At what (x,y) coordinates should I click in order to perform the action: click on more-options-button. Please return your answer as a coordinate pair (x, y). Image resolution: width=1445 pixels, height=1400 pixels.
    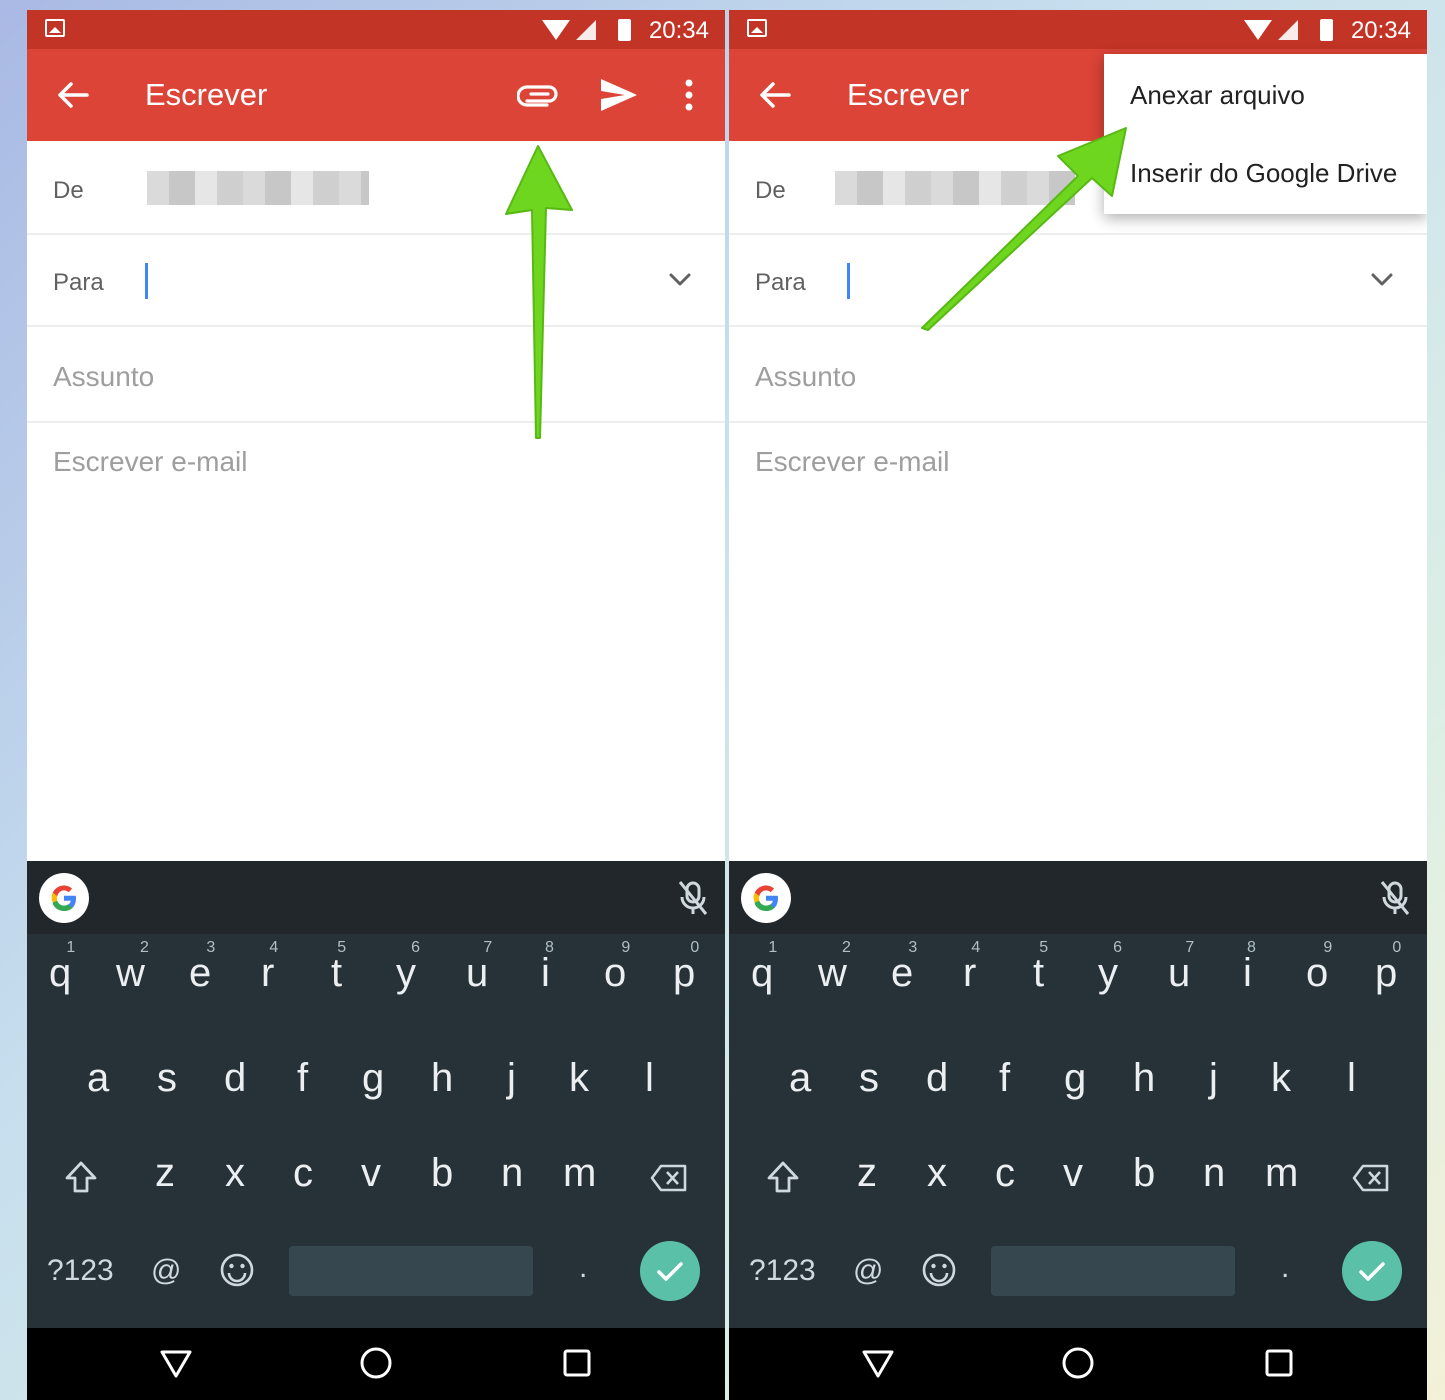
    Looking at the image, I should click on (689, 95).